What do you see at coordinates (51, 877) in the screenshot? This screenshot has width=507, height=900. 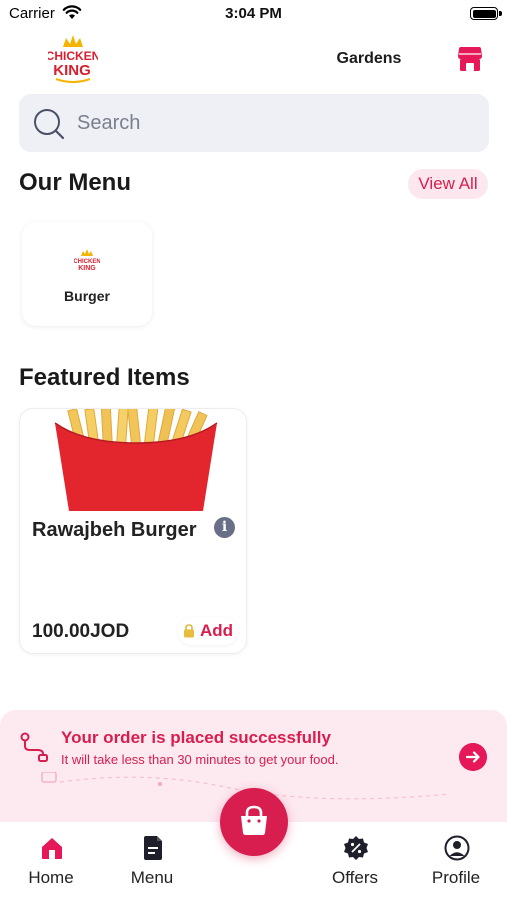 I see `nav-label-home: Home` at bounding box center [51, 877].